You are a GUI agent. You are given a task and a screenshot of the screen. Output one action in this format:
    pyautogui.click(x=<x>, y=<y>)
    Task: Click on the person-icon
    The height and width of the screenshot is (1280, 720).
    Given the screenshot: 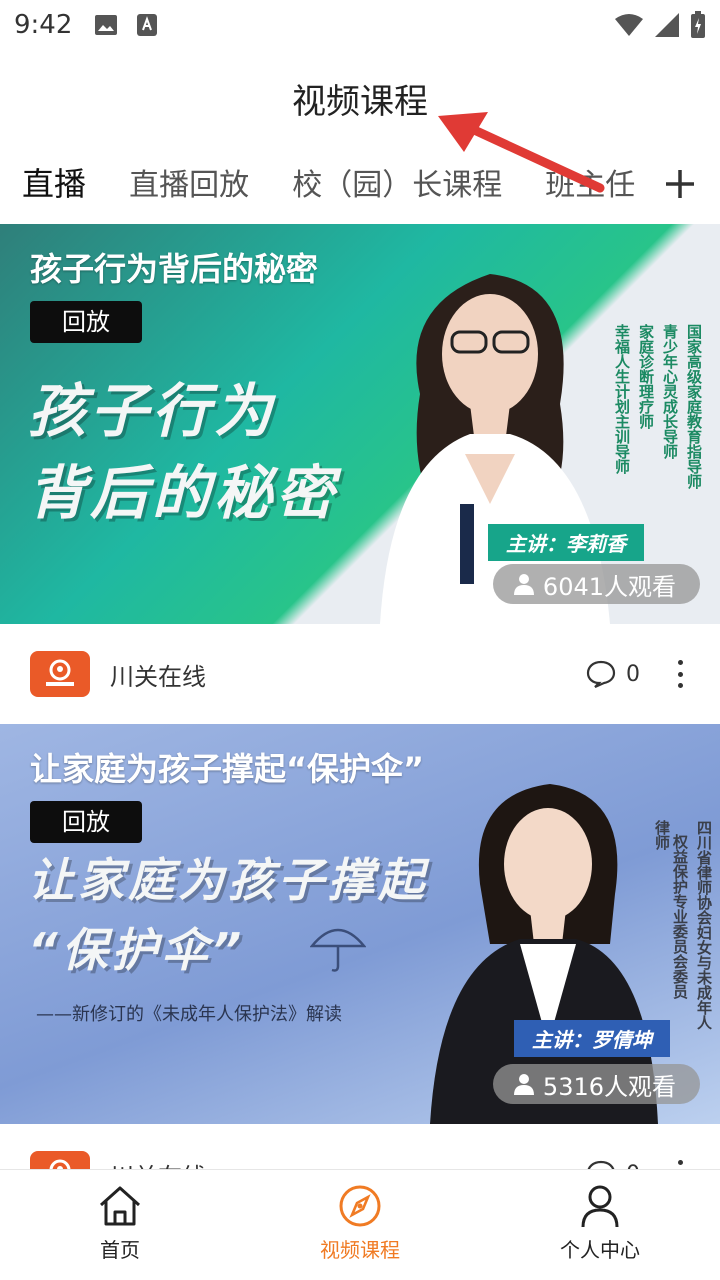 What is the action you would take?
    pyautogui.click(x=600, y=1206)
    